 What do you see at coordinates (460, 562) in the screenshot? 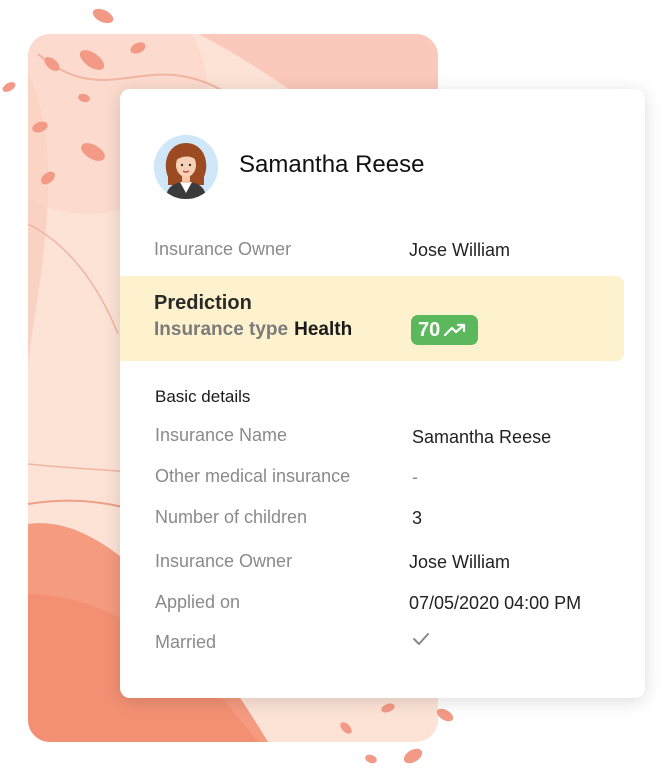
I see `basic-insurance-owner-value: Jose William` at bounding box center [460, 562].